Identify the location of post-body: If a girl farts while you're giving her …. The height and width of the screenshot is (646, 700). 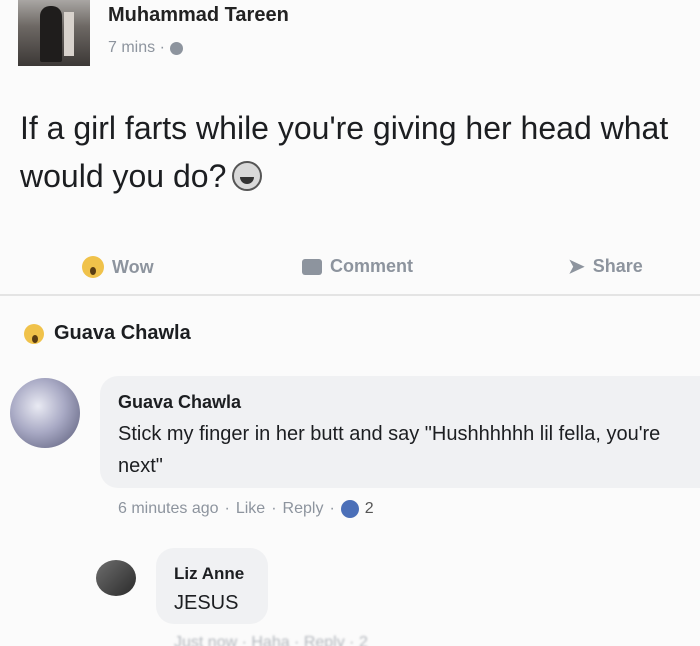
(344, 152).